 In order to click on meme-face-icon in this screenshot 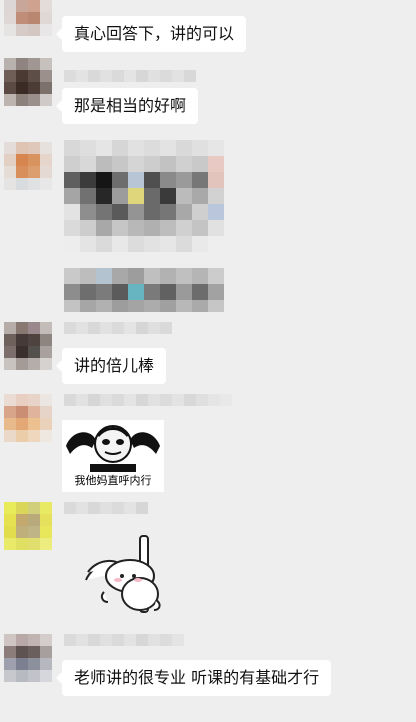, I will do `click(113, 448)`.